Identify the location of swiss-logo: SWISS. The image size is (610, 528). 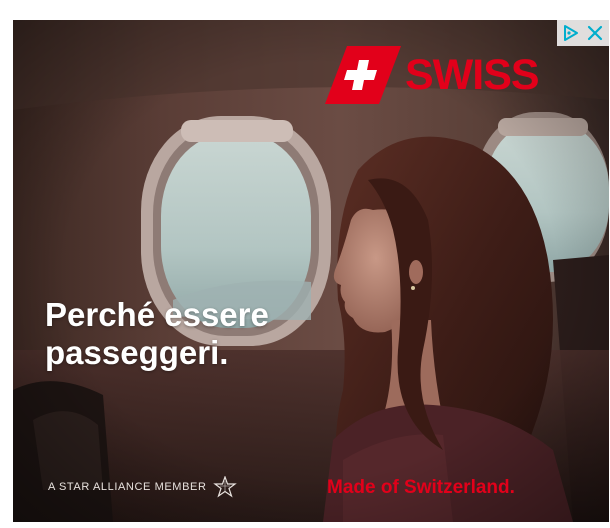
(432, 75).